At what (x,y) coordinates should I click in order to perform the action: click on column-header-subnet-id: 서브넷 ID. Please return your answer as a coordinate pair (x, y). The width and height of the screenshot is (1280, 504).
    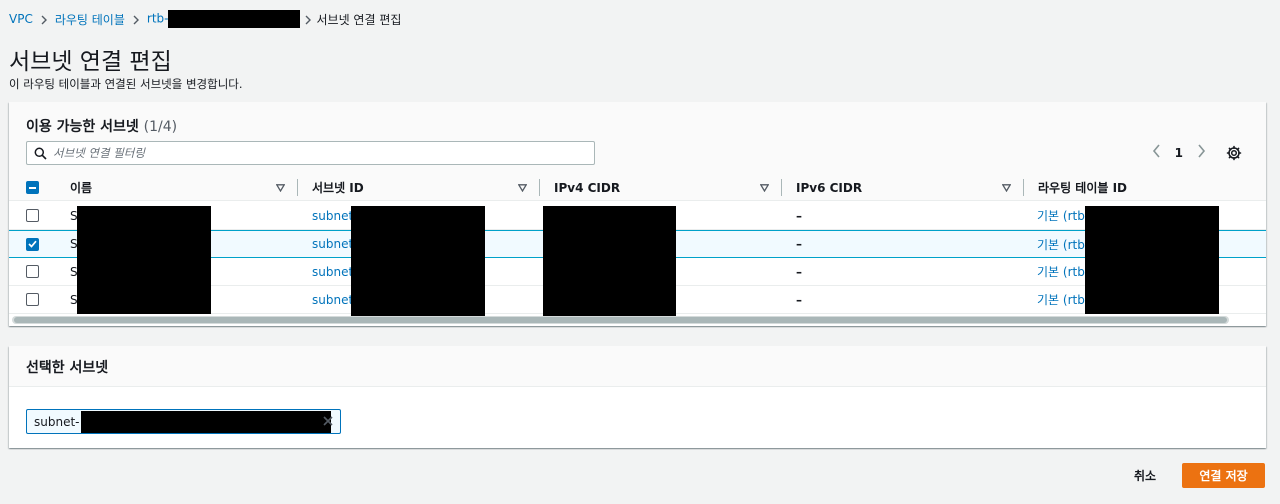
    Looking at the image, I should click on (338, 187).